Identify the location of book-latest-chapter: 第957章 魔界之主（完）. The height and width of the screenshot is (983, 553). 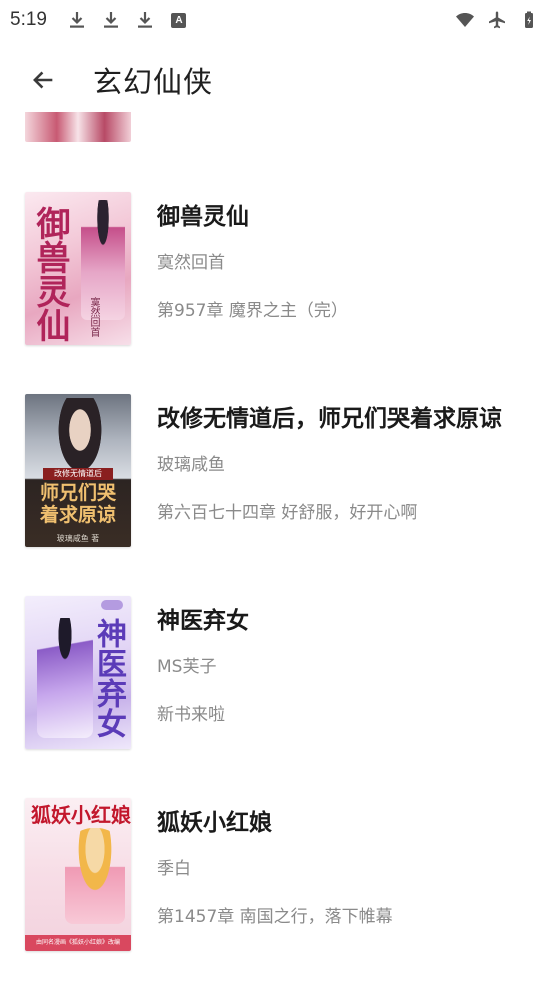
(252, 311).